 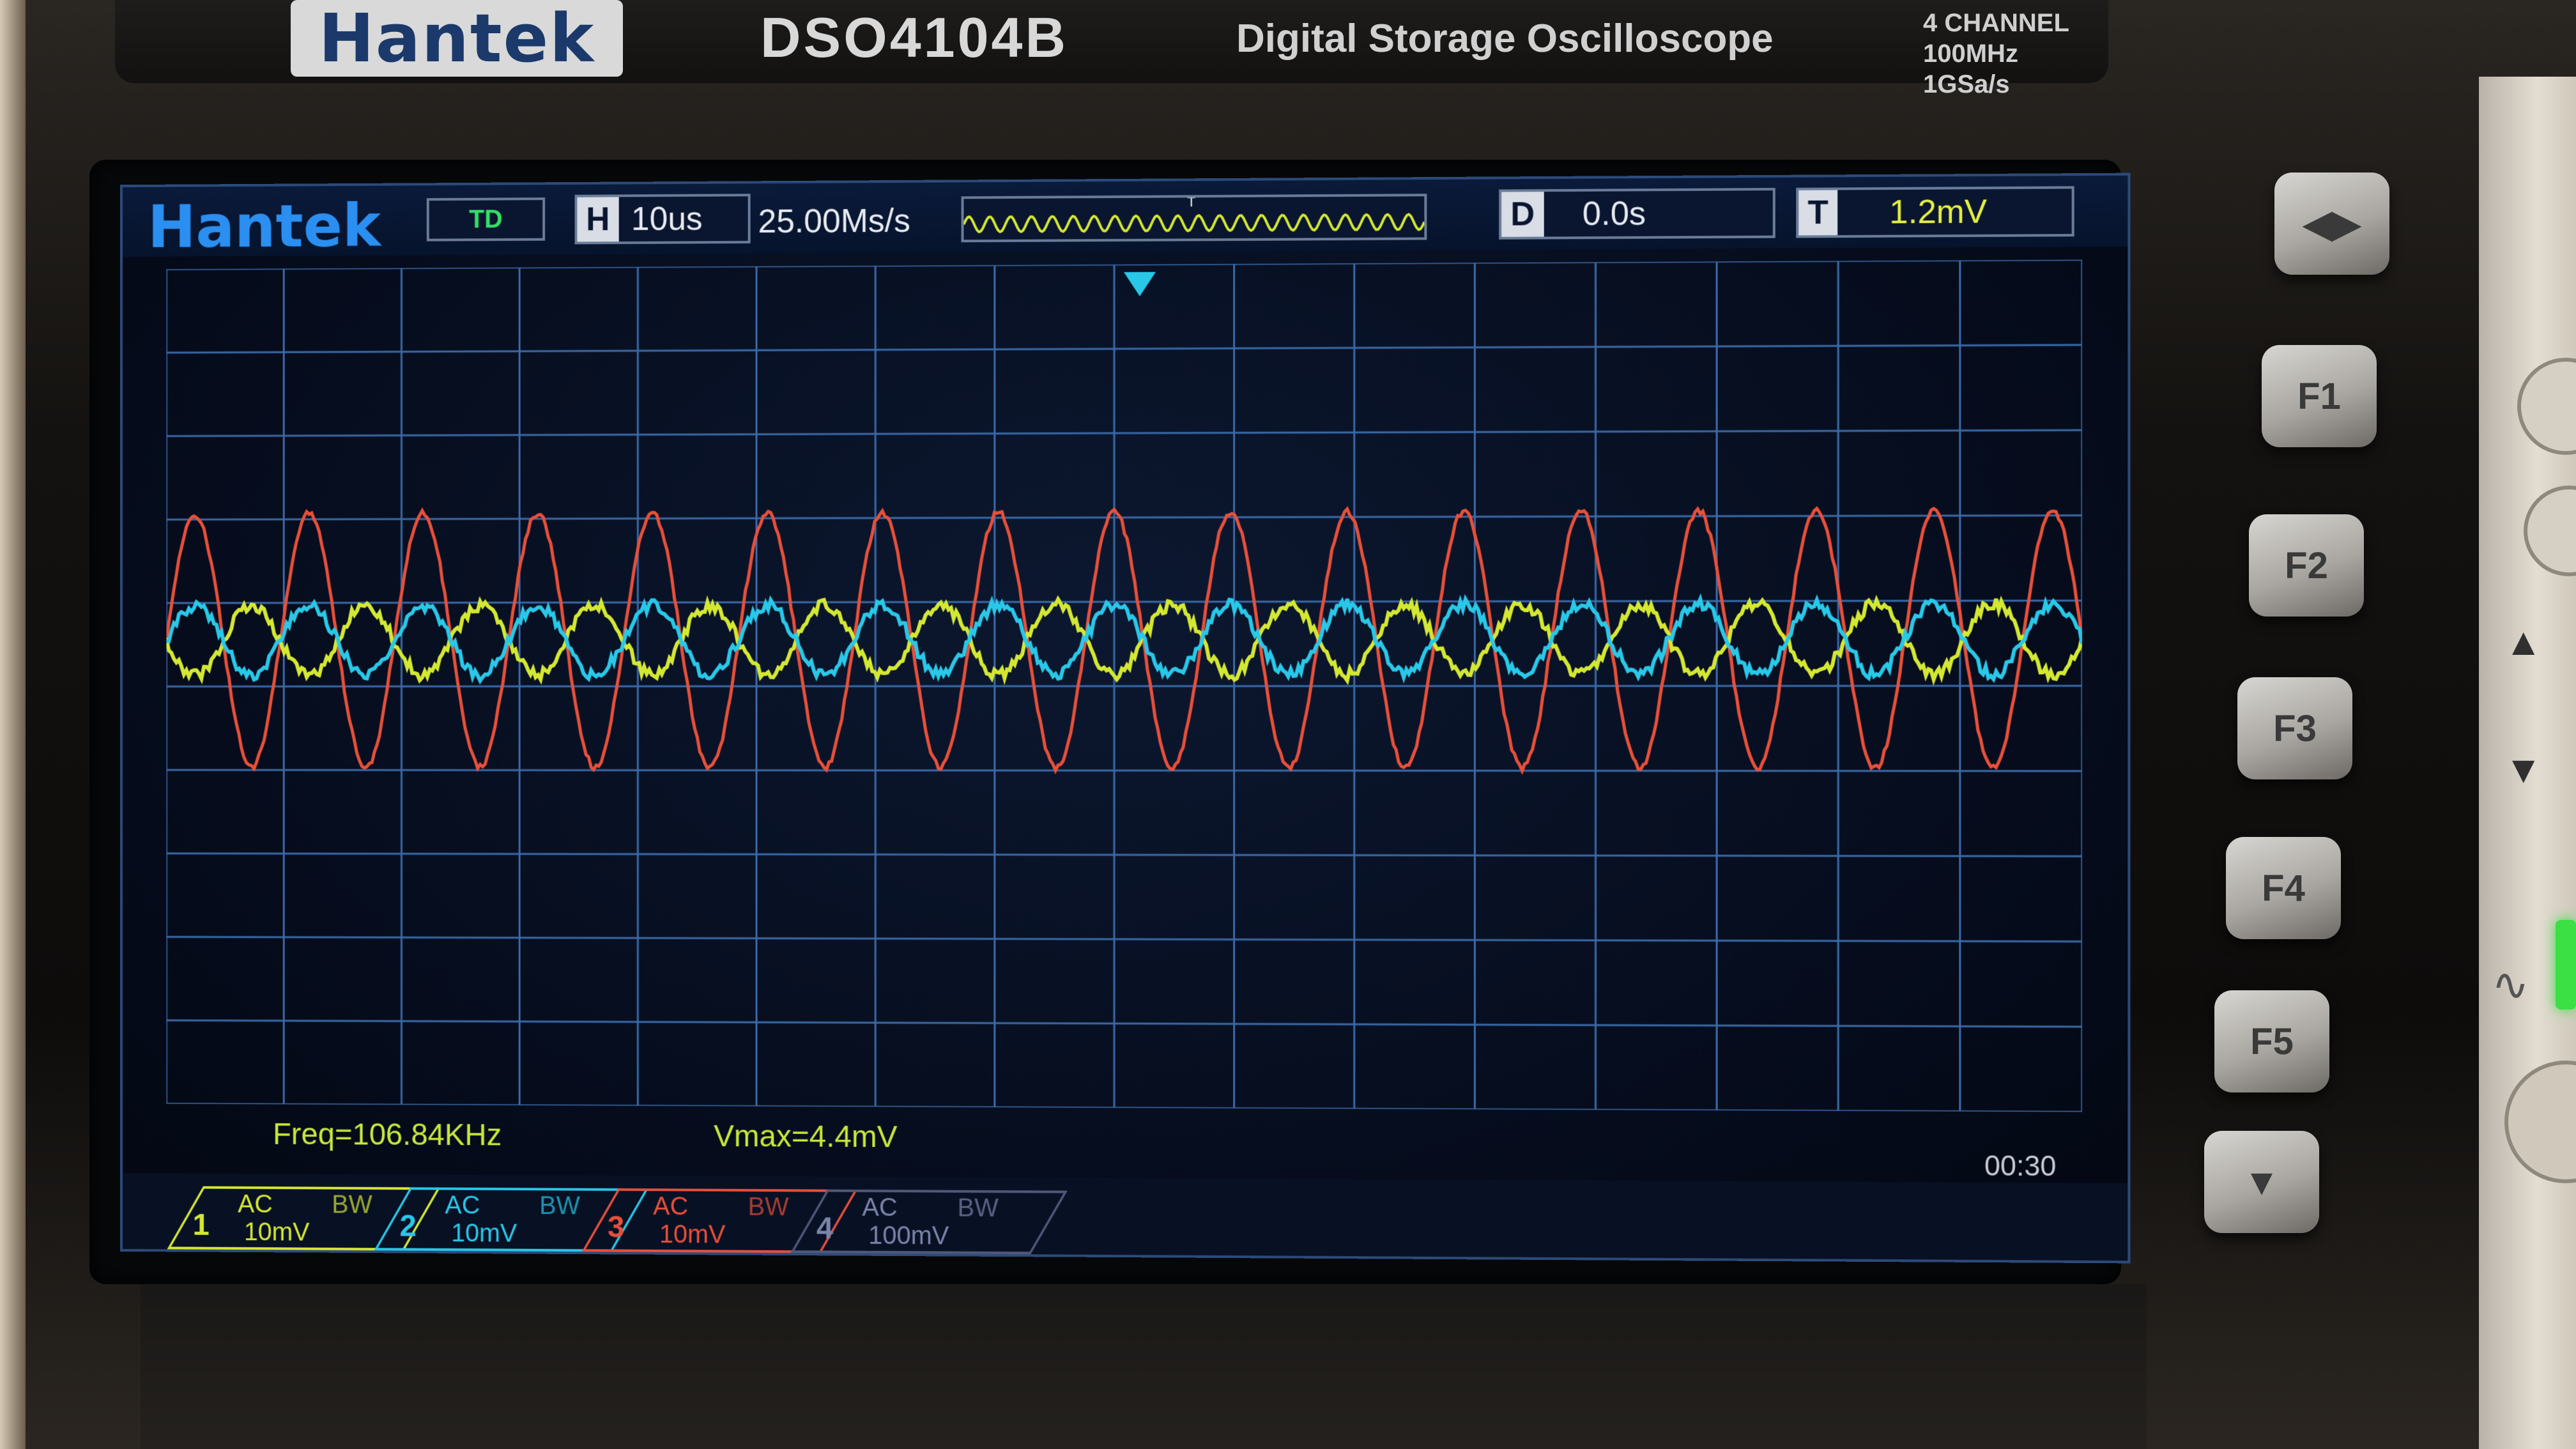 I want to click on softkey-column: ◀▶ F1 F2 F3 F4 F5 ▼, so click(x=2268, y=703).